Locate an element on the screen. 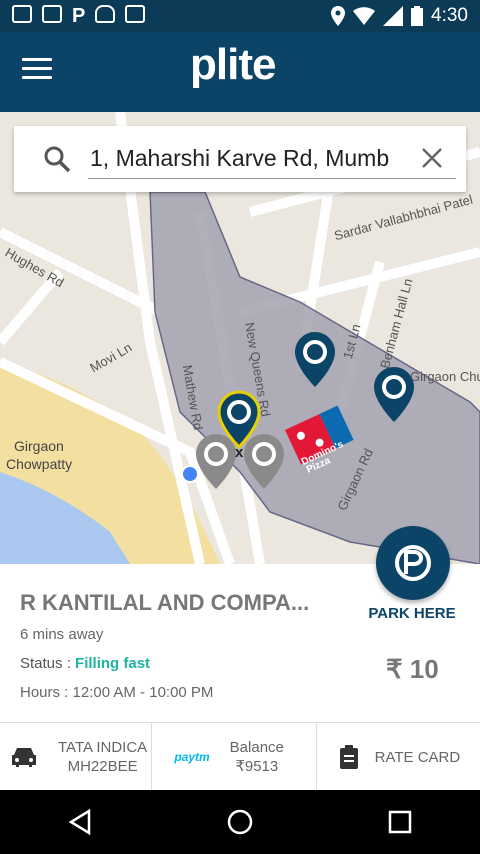 Image resolution: width=480 pixels, height=854 pixels. search-box is located at coordinates (240, 159).